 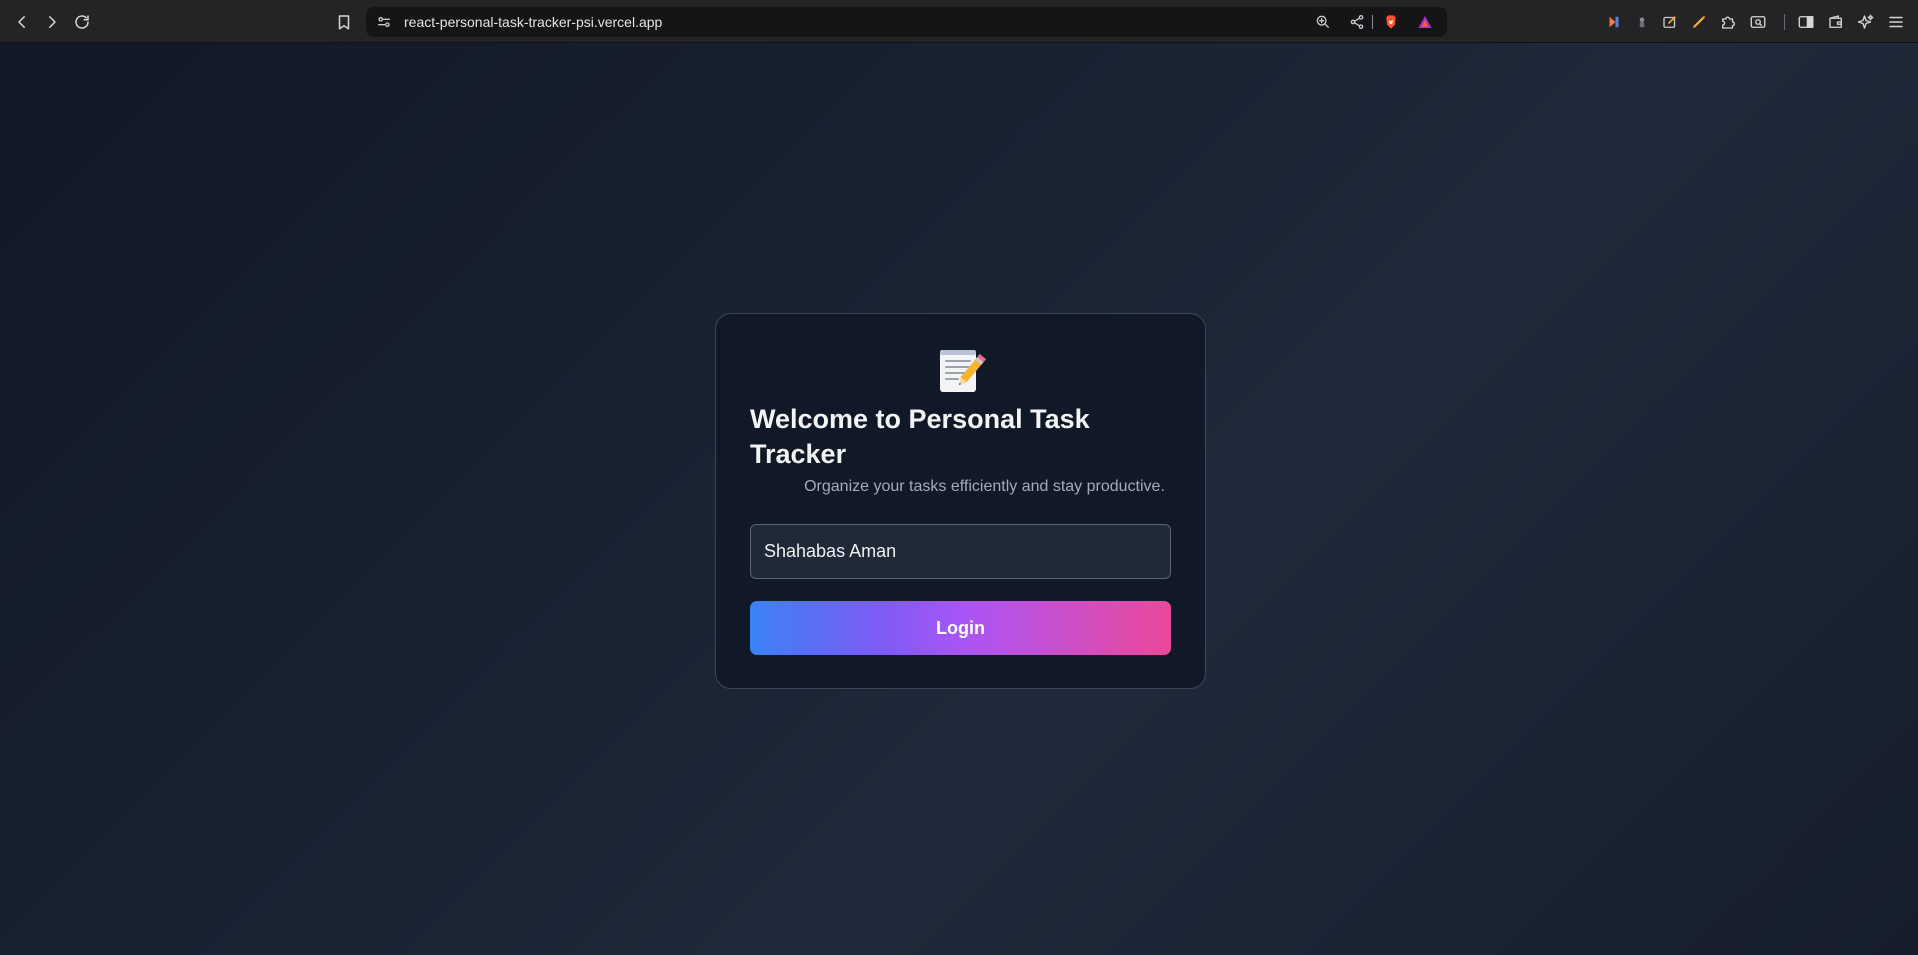 What do you see at coordinates (961, 370) in the screenshot?
I see `memo-icon` at bounding box center [961, 370].